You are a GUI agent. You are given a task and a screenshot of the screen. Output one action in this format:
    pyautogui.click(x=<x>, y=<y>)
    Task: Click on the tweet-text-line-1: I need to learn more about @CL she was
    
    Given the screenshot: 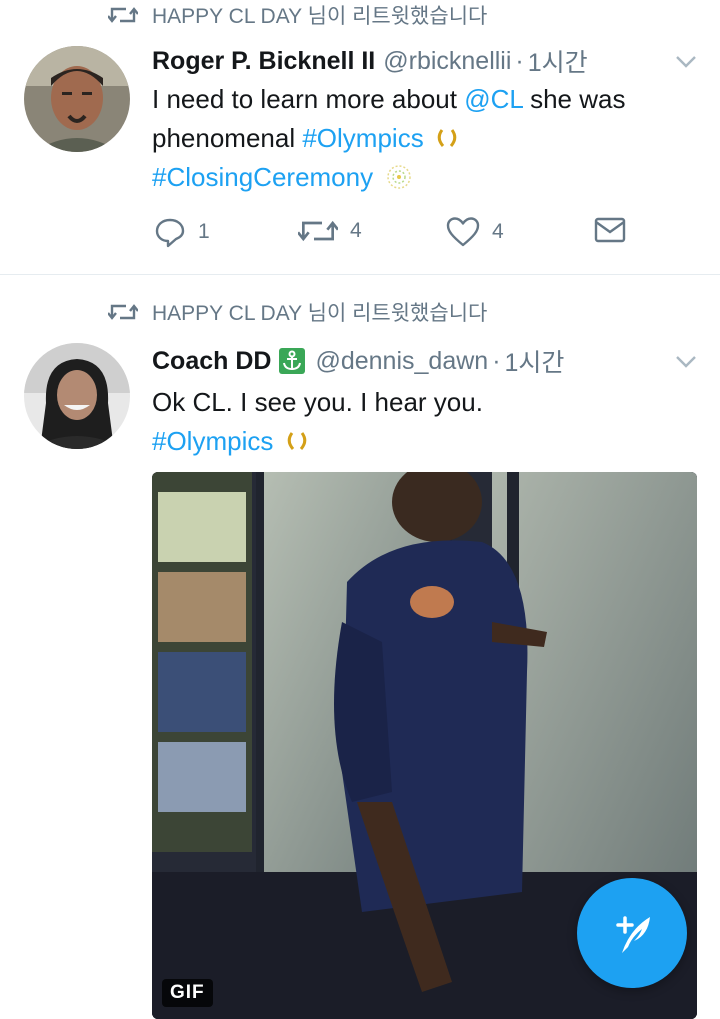 What is the action you would take?
    pyautogui.click(x=424, y=99)
    